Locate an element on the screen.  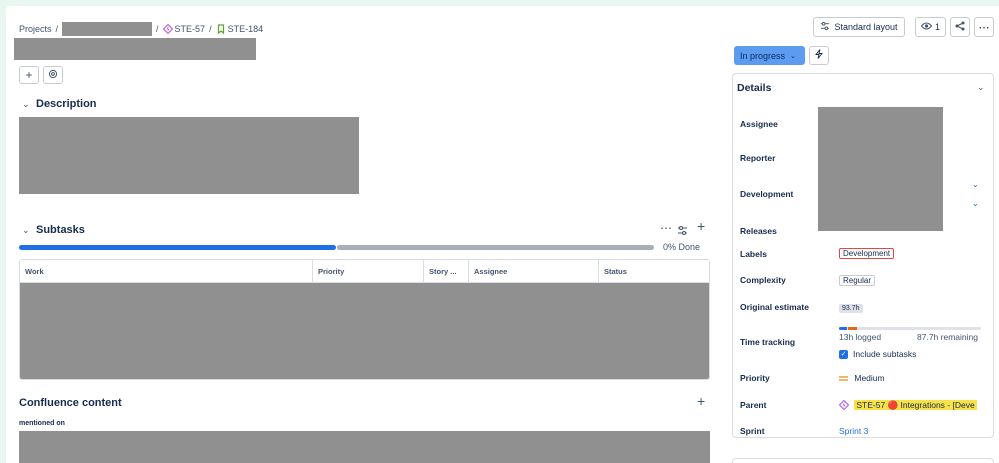
priority-medium-icon is located at coordinates (843, 379).